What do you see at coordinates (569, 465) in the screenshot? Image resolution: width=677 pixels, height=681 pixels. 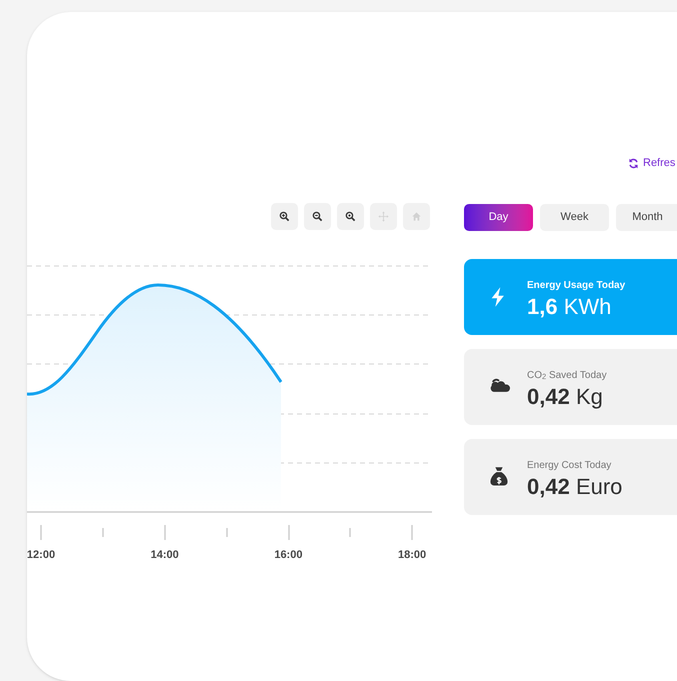 I see `card-title: Energy Cost Today` at bounding box center [569, 465].